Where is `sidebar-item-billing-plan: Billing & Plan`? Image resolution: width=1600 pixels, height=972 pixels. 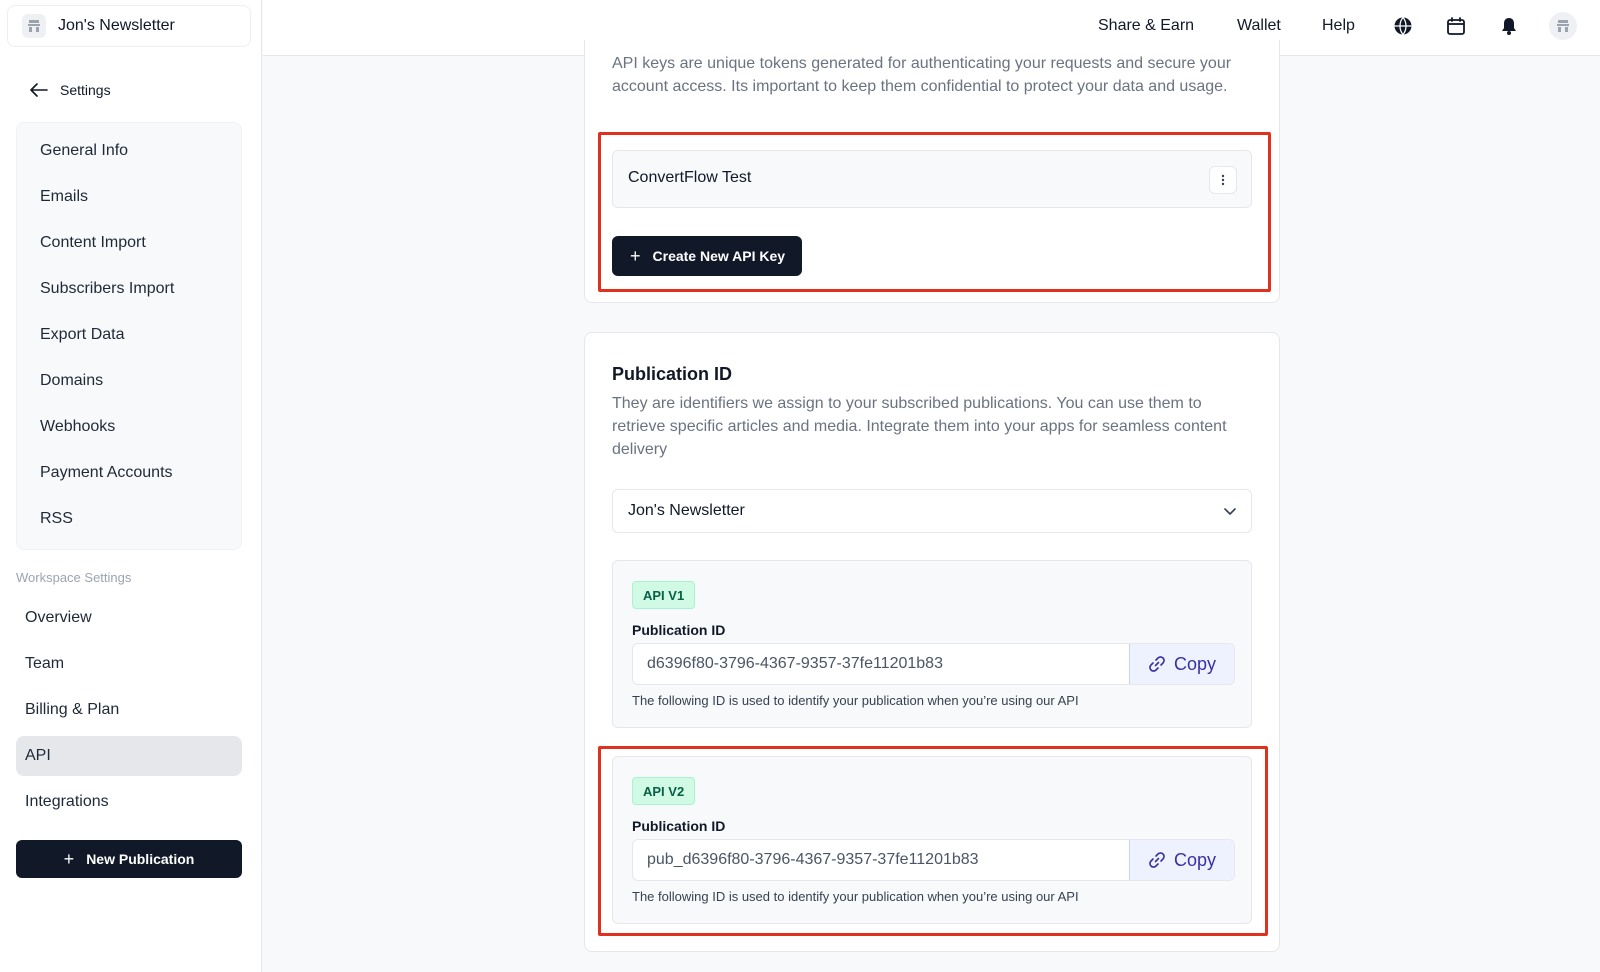 sidebar-item-billing-plan: Billing & Plan is located at coordinates (129, 710).